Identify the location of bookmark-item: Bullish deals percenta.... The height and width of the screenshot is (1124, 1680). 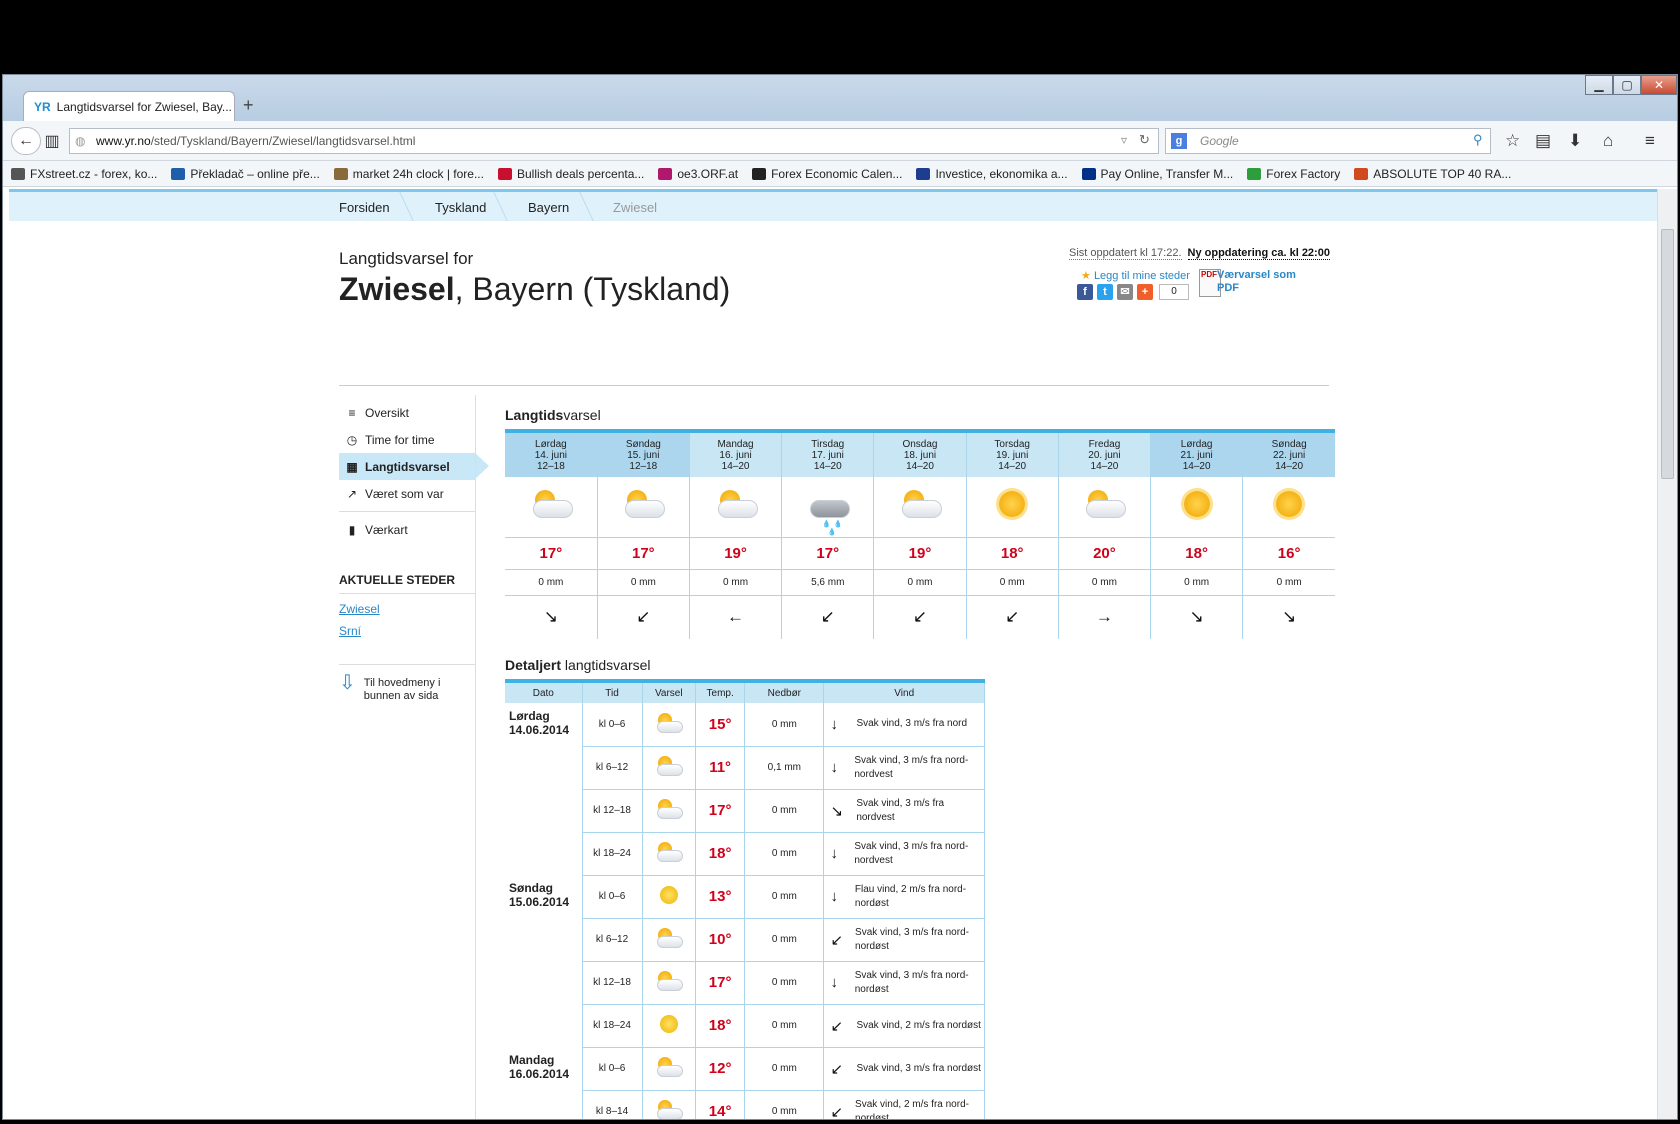
(570, 174).